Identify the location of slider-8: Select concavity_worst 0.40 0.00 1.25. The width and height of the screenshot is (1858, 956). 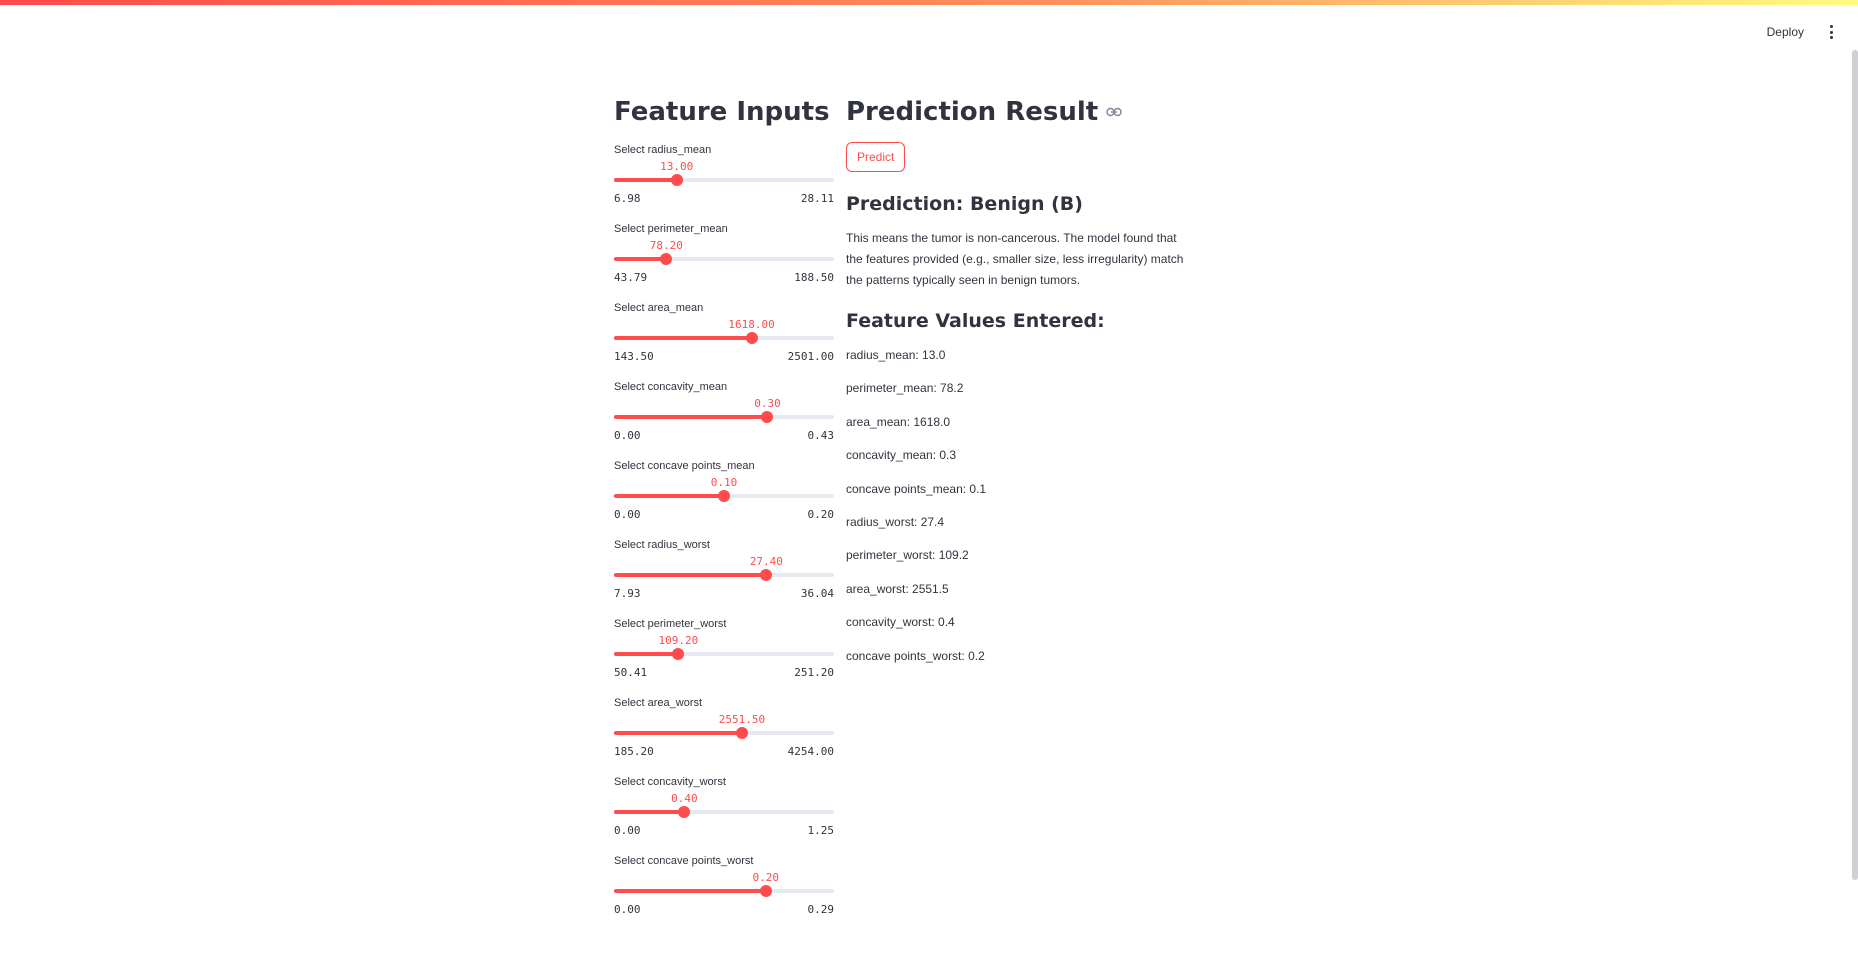
(724, 815).